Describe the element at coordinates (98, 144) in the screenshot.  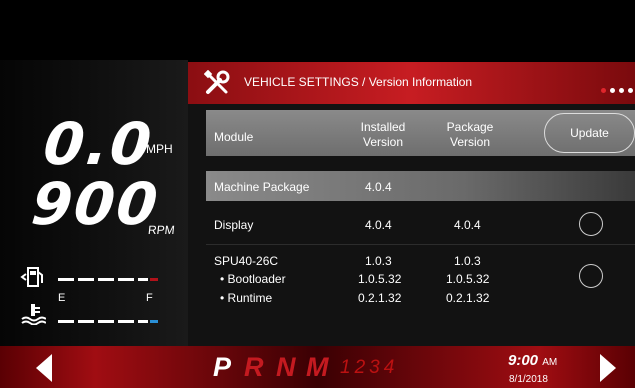
I see `speed-readout: 0.0` at that location.